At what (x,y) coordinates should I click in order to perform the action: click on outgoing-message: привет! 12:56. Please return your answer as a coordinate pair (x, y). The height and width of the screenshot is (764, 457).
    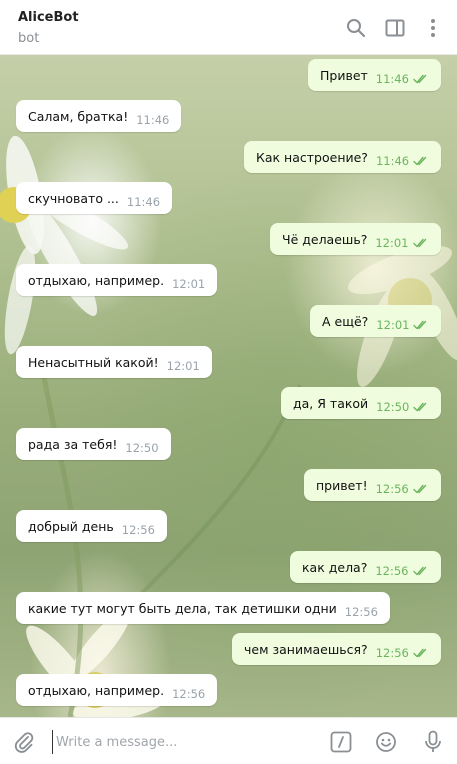
    Looking at the image, I should click on (372, 485).